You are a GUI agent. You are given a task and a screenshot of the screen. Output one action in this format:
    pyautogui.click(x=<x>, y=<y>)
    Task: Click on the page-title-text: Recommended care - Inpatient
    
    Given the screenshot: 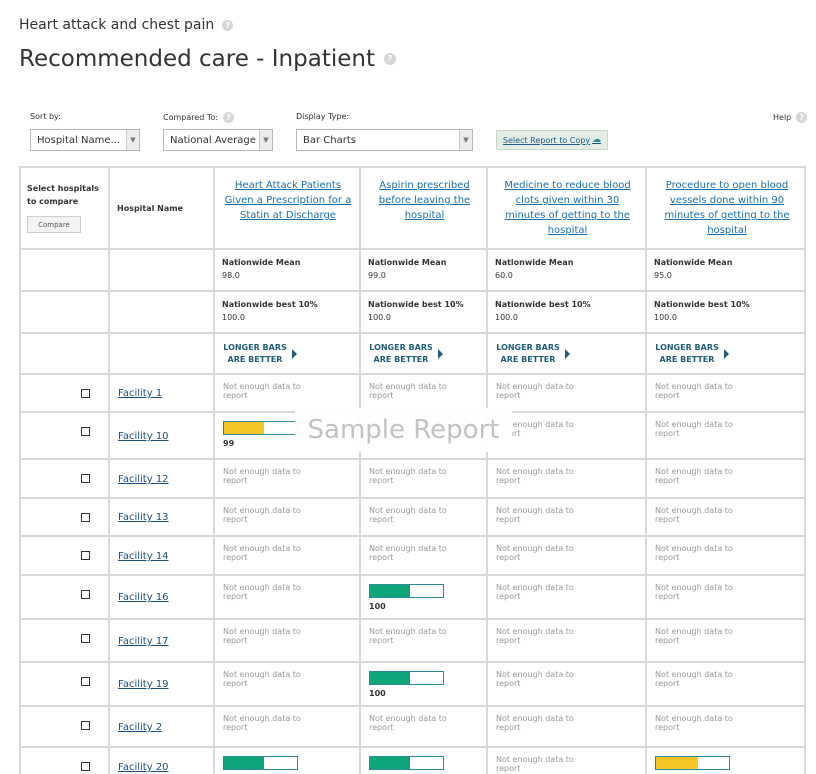 What is the action you would take?
    pyautogui.click(x=197, y=59)
    